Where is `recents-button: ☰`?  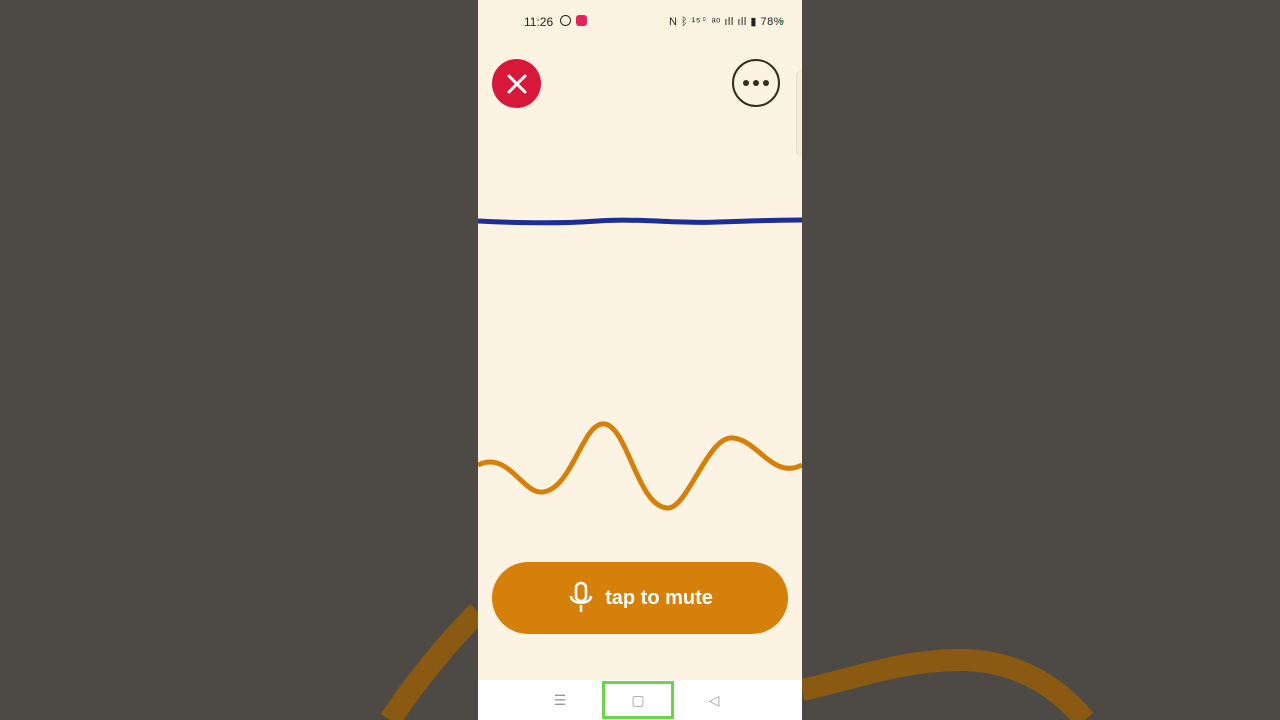
recents-button: ☰ is located at coordinates (560, 700).